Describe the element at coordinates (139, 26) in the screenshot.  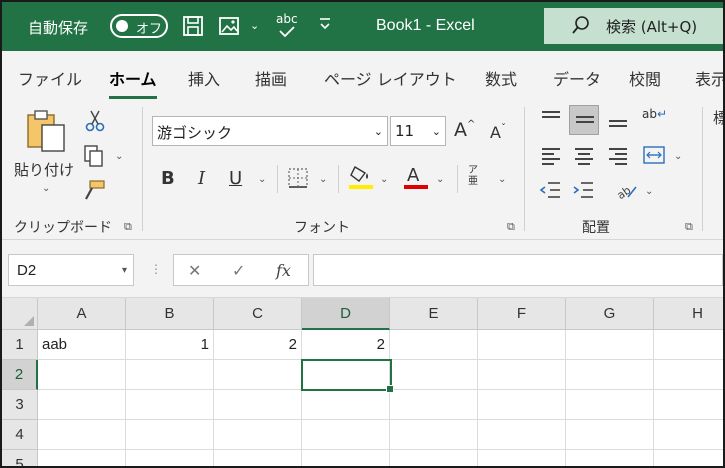
I see `autosave-toggle: オフ` at that location.